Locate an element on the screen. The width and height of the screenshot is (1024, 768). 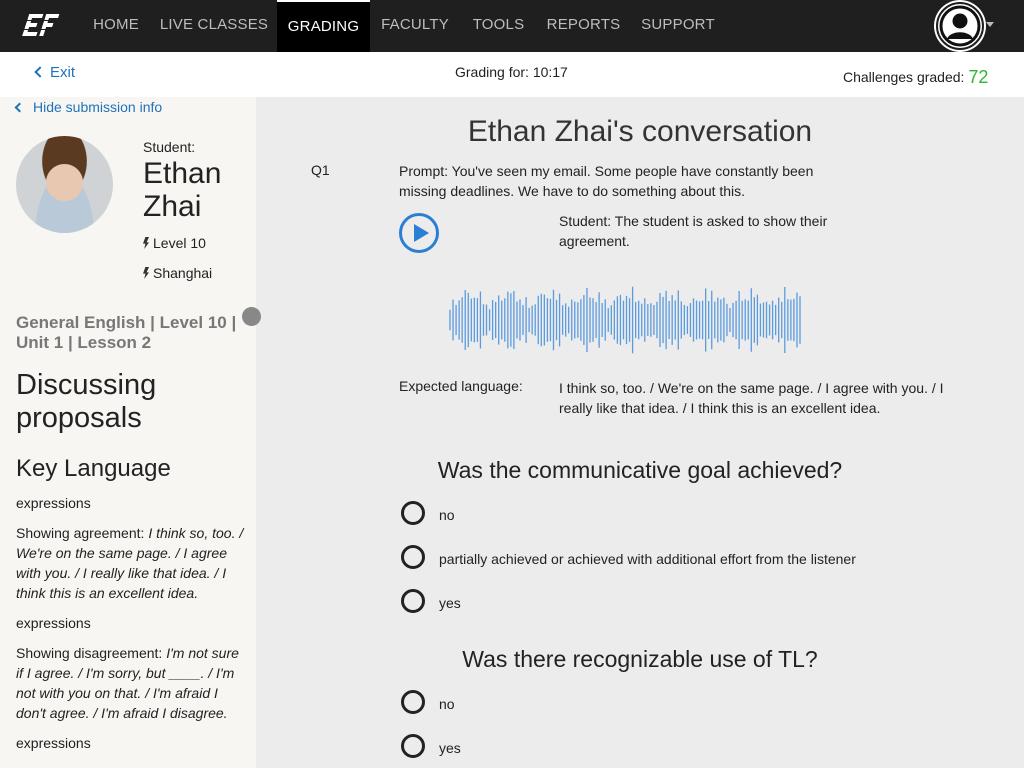
ef-logo-icon is located at coordinates (41, 25).